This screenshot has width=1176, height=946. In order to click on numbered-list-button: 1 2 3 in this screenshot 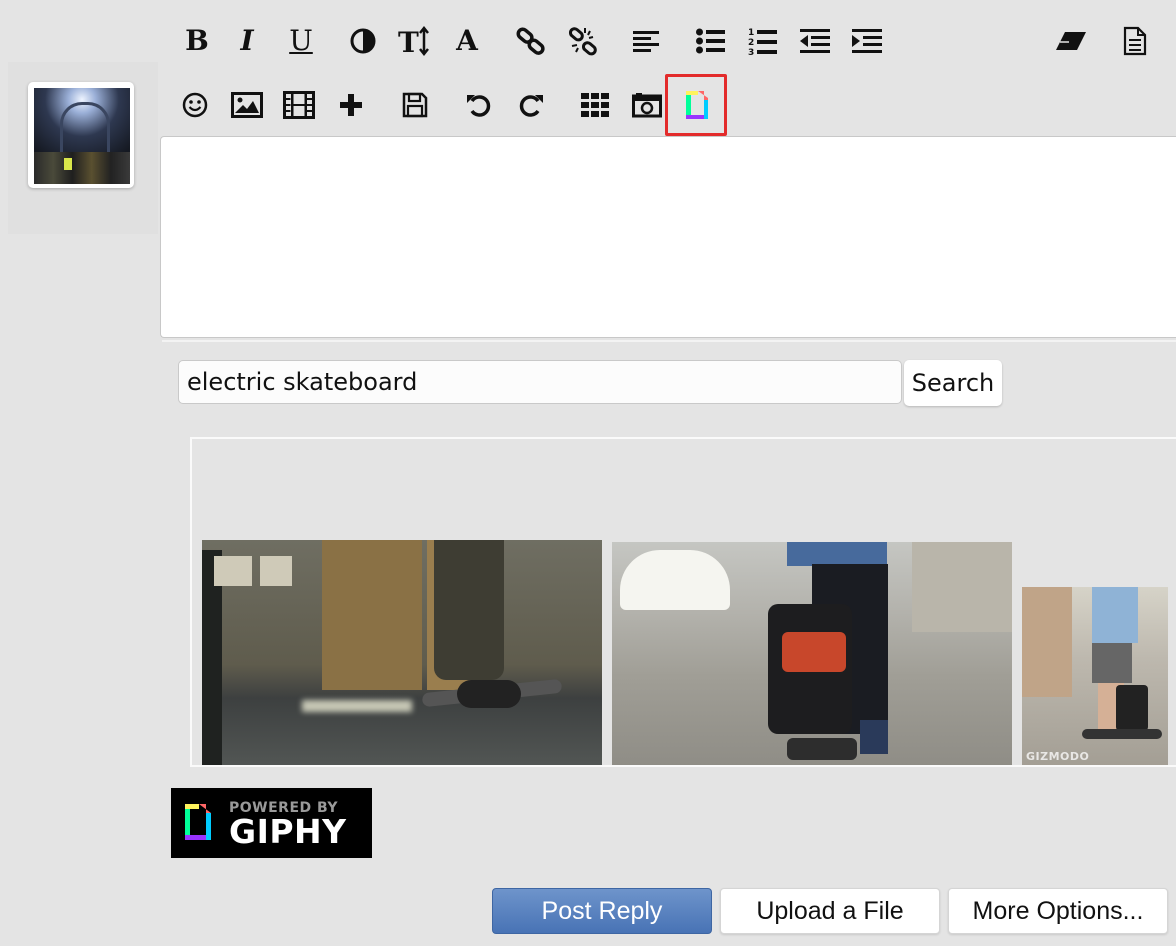, I will do `click(763, 41)`.